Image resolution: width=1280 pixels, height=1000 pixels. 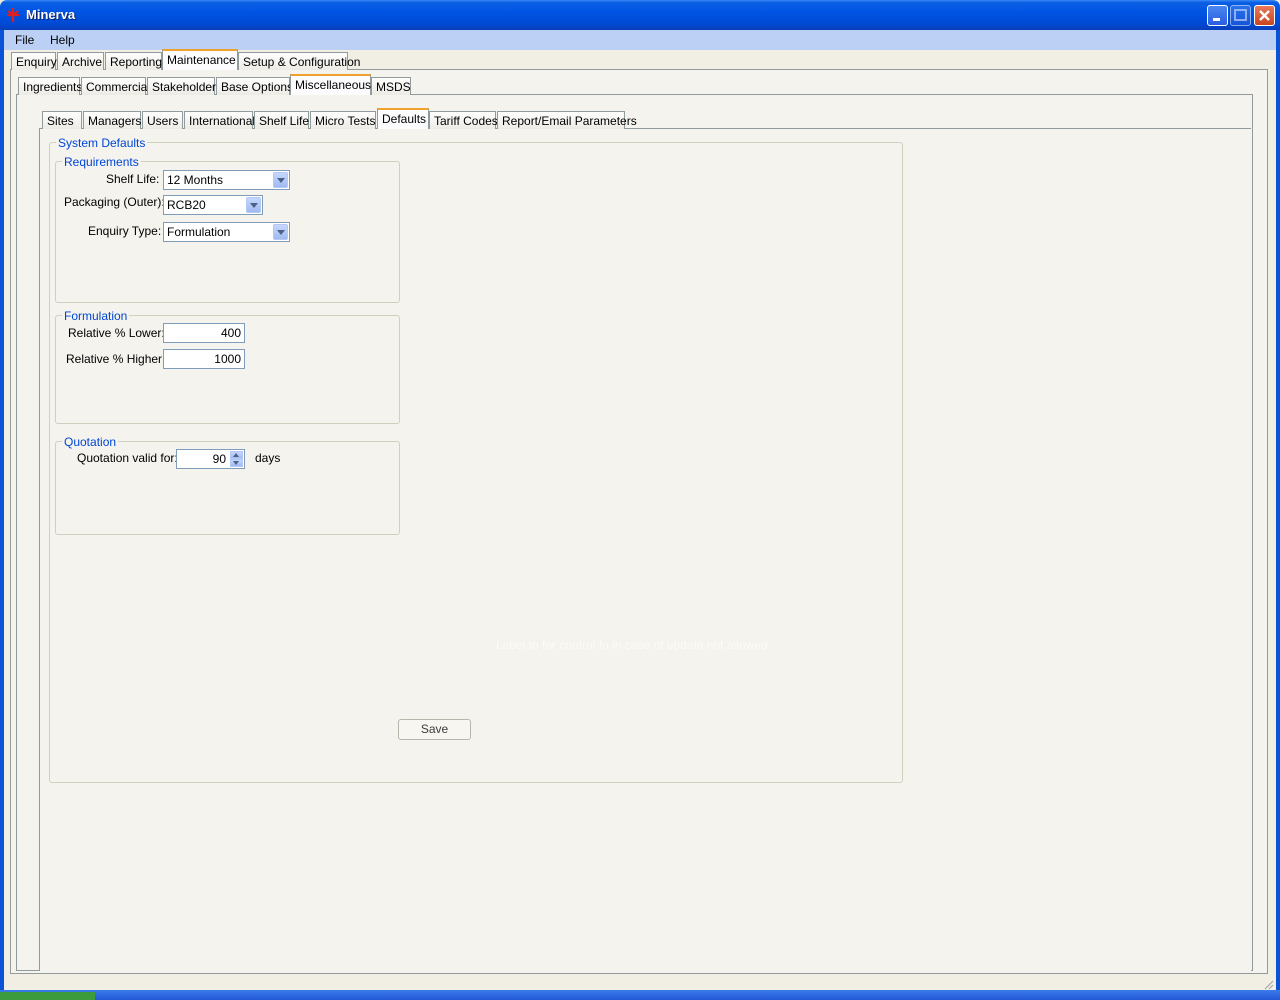 I want to click on enquiry-type-label: Enquiry Type:, so click(x=125, y=231).